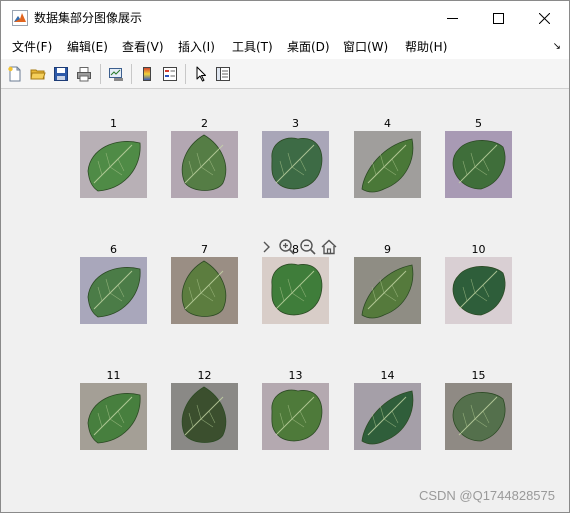 The image size is (570, 513). What do you see at coordinates (88, 18) in the screenshot?
I see `window-title: 数据集部分图像展示` at bounding box center [88, 18].